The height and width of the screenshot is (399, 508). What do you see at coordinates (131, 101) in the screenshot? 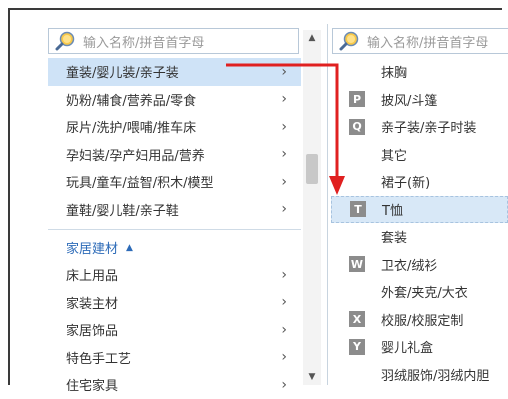
I see `list-item-label: 奶粉/辅食/营养品/零食` at bounding box center [131, 101].